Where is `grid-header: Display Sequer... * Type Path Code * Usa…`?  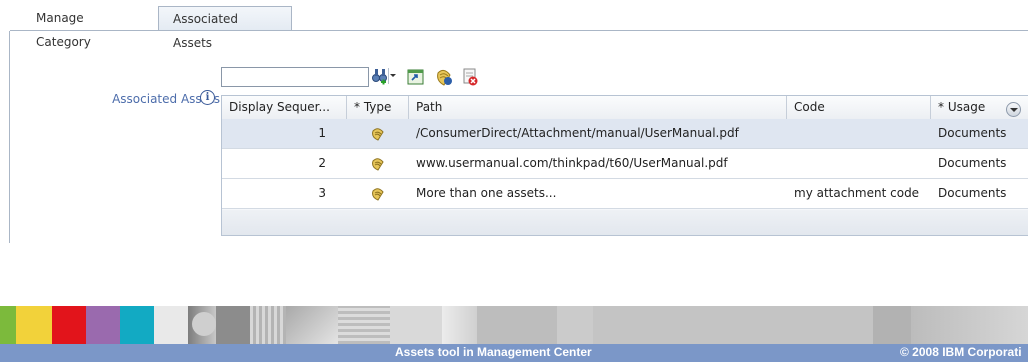
grid-header: Display Sequer... * Type Path Code * Usa… is located at coordinates (625, 108).